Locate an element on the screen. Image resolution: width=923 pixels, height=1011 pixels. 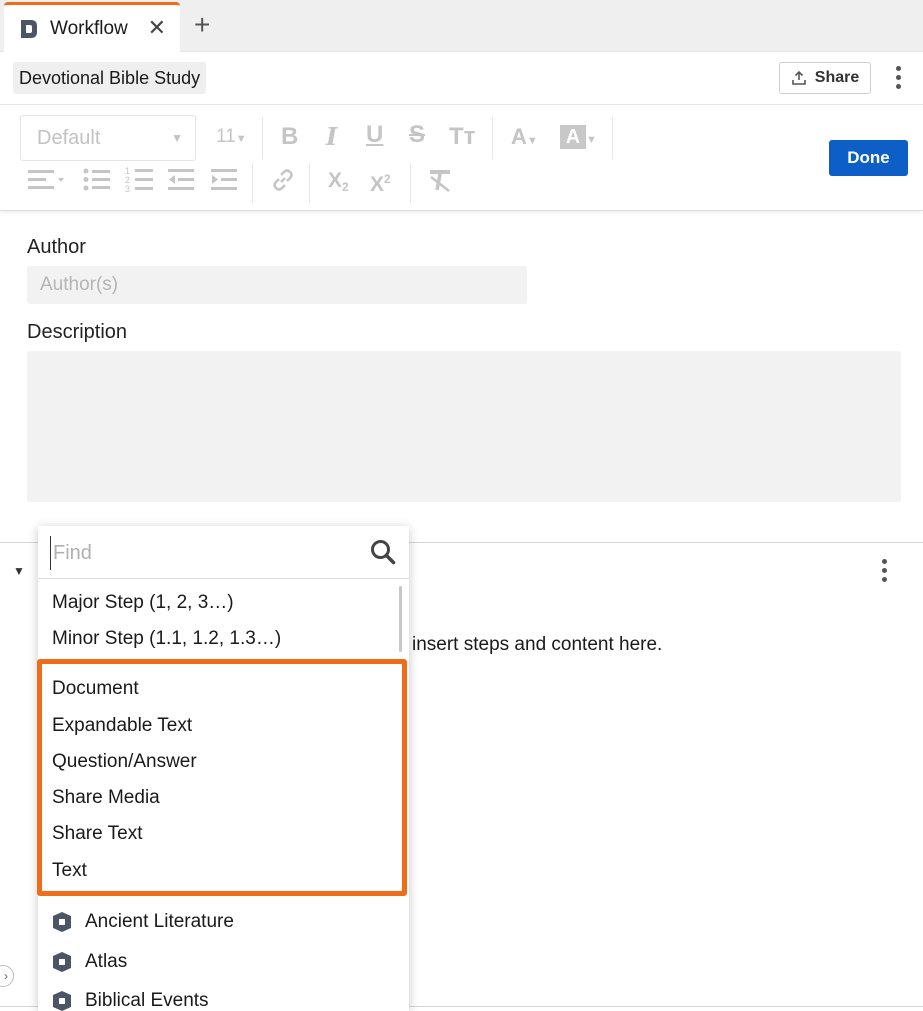
bold-icon: B is located at coordinates (289, 137).